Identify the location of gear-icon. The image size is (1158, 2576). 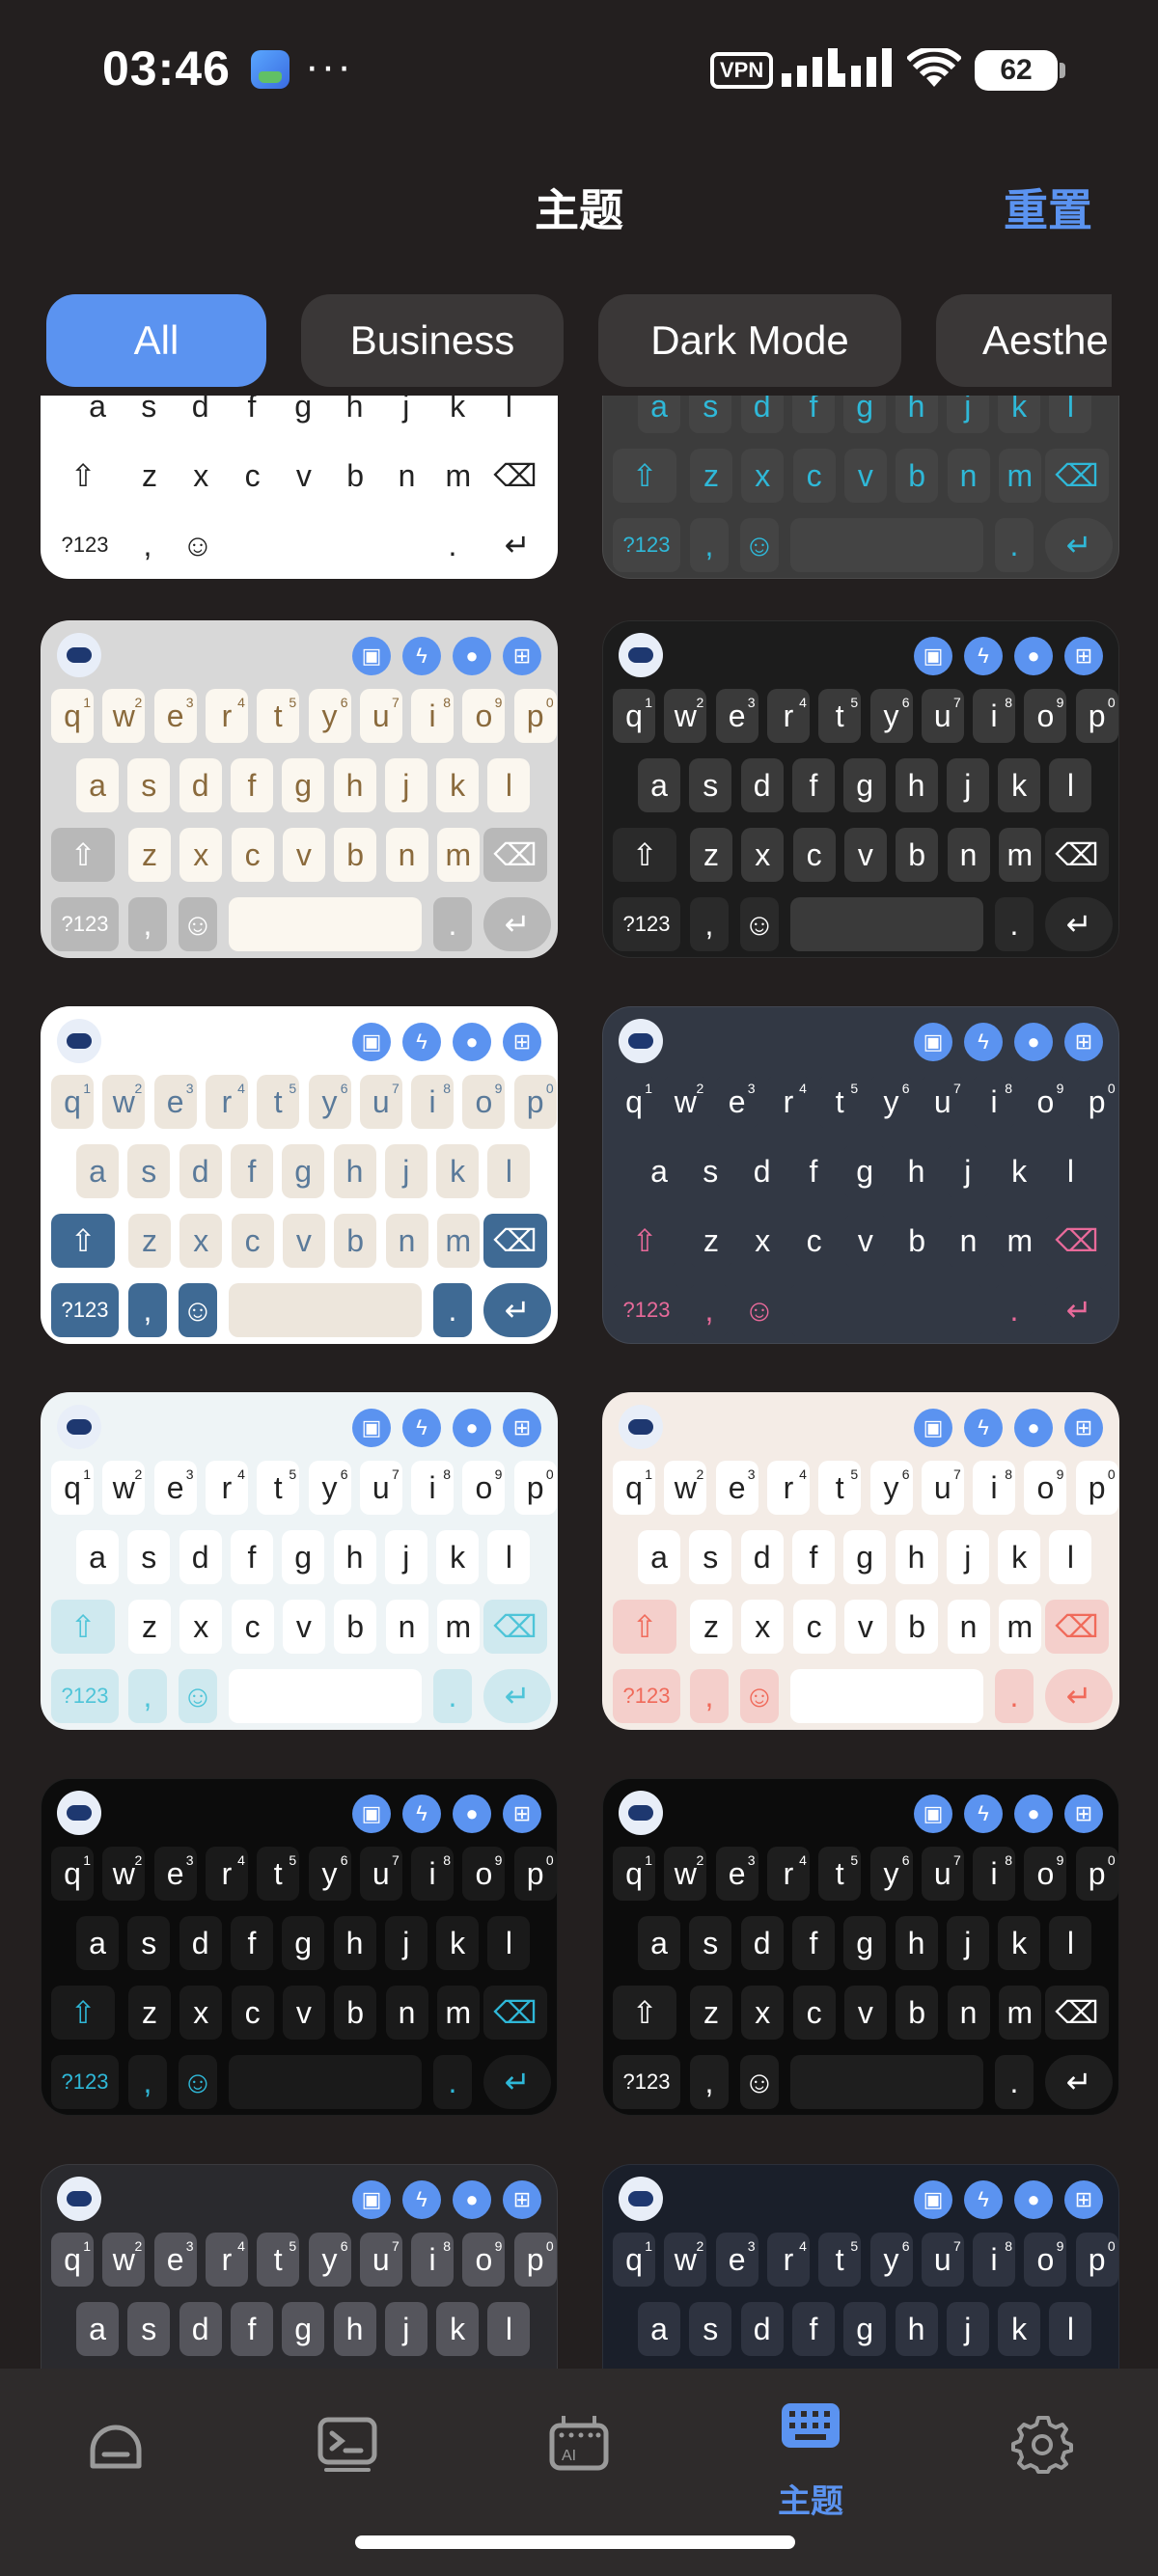
(1042, 2445).